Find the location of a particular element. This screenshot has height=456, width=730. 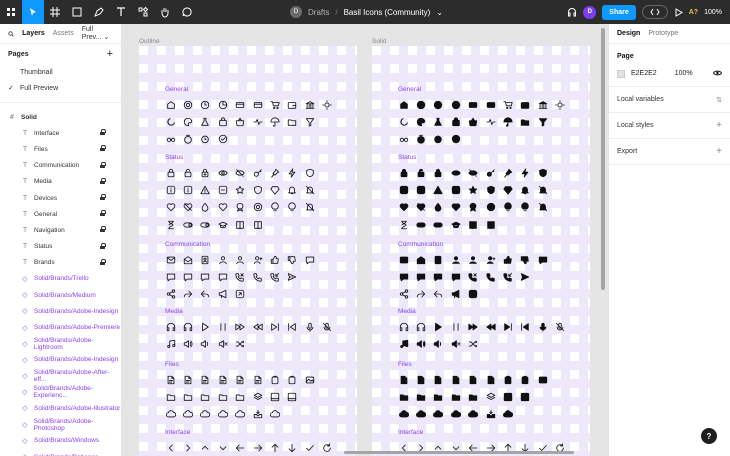

tray-icon is located at coordinates (490, 414).